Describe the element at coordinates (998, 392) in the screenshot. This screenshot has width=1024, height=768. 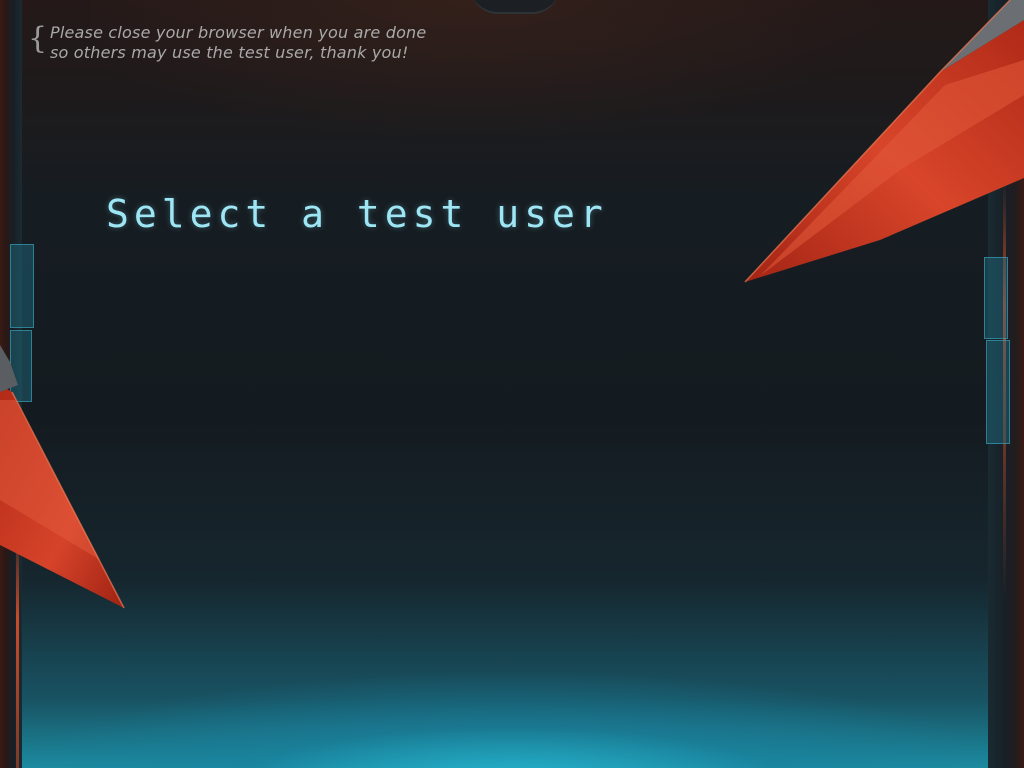
I see `right-light-panel-lower` at that location.